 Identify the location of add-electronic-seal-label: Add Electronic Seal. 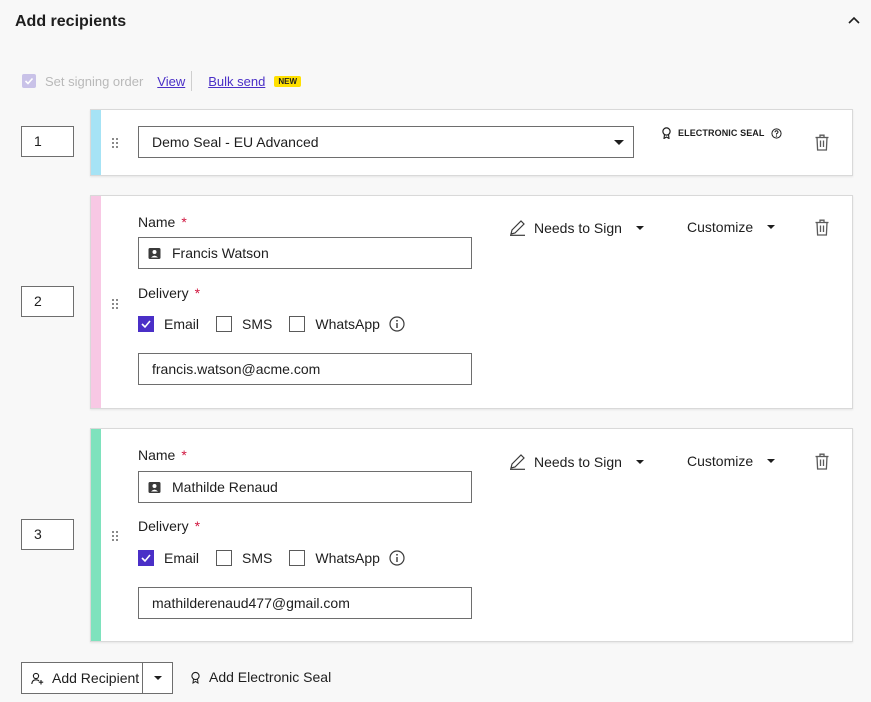
(270, 677).